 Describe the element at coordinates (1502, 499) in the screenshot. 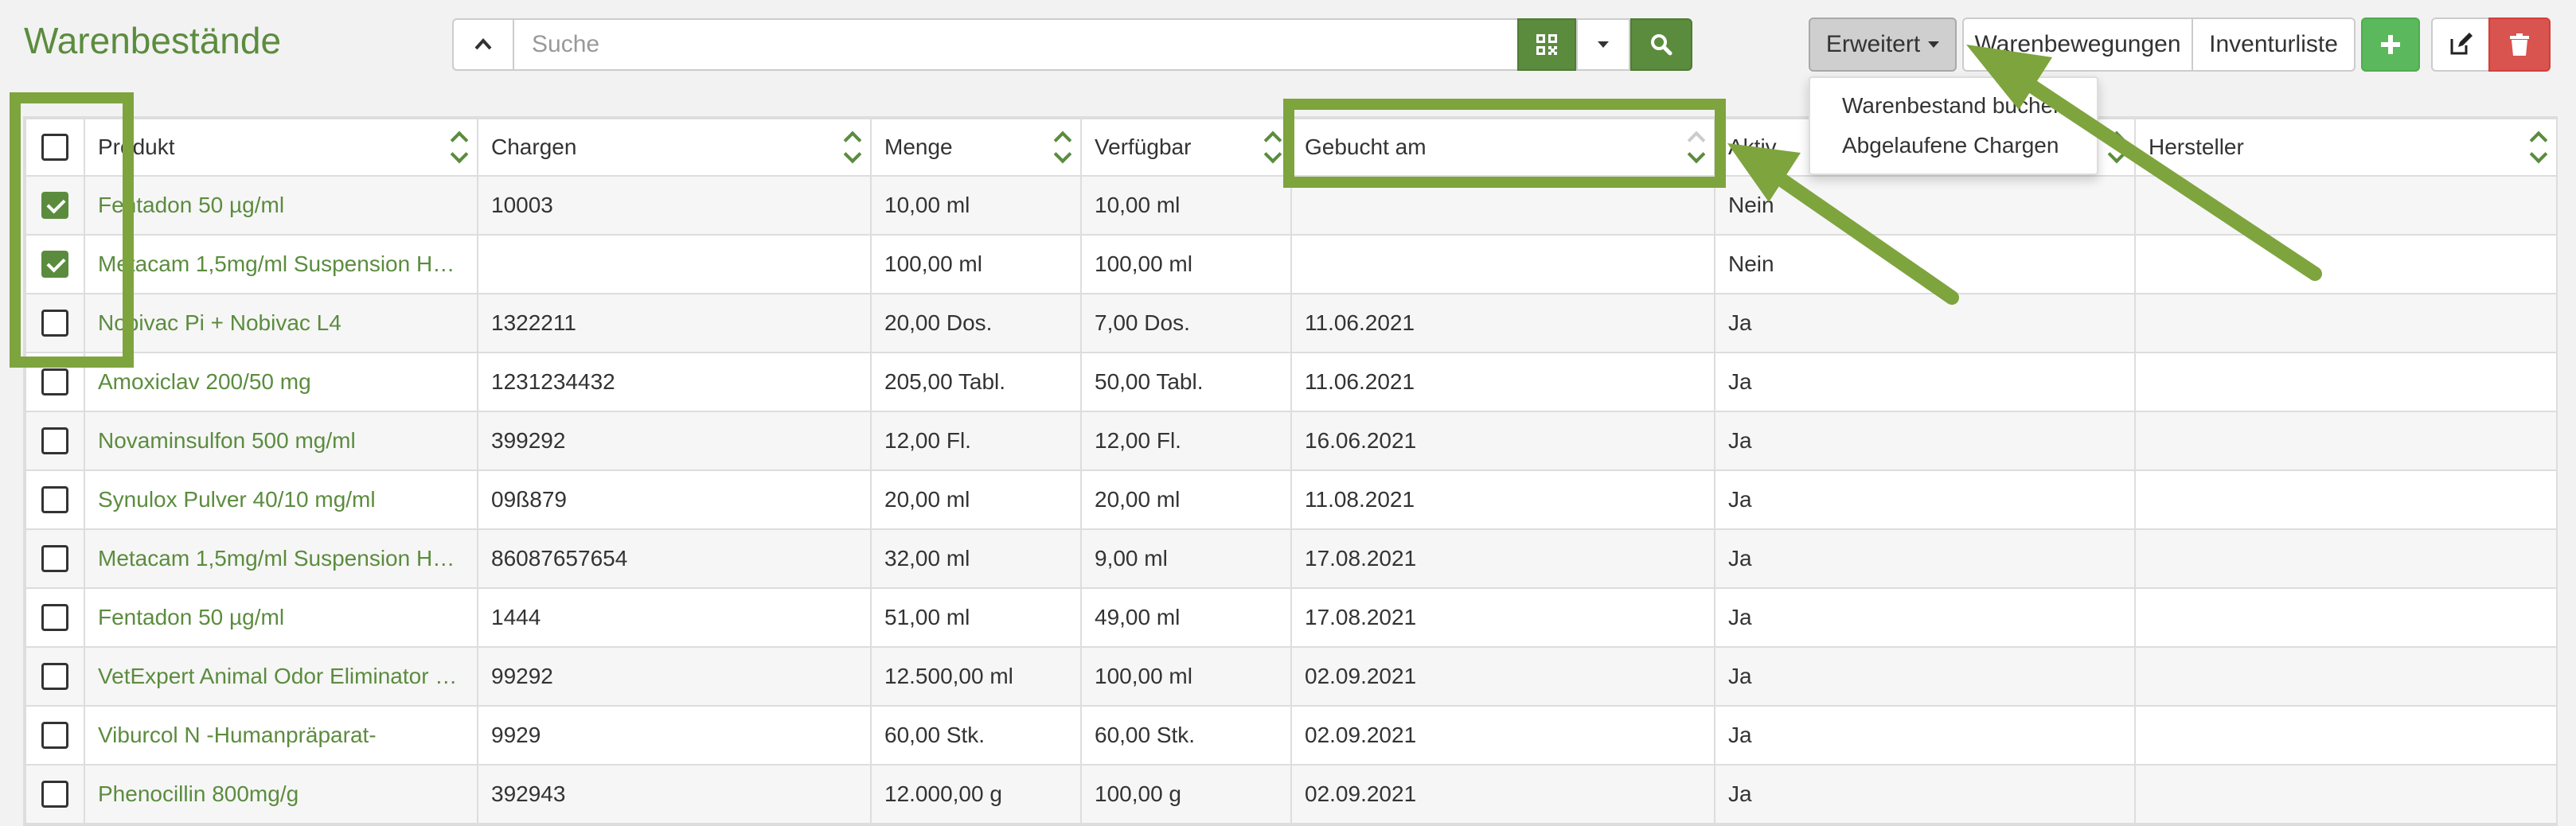

I see `cell-gebucht-am: 11.08.2021` at that location.